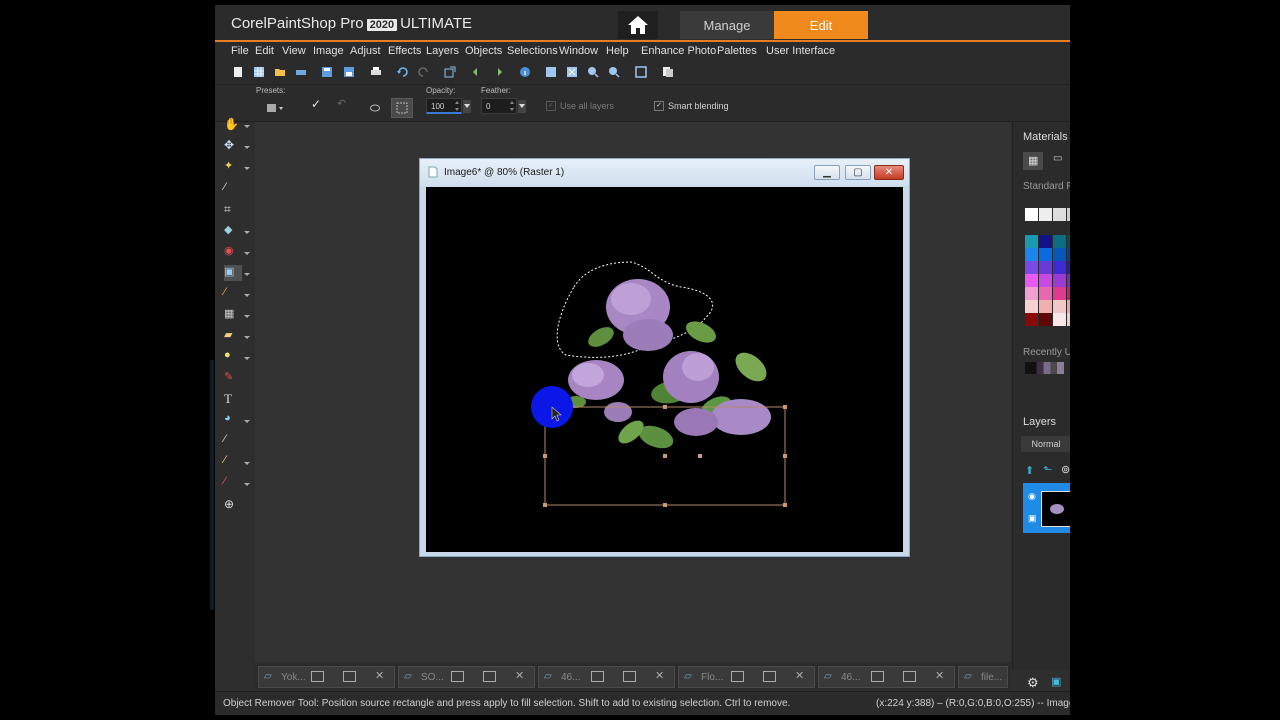  I want to click on new-from-template-icon, so click(259, 72).